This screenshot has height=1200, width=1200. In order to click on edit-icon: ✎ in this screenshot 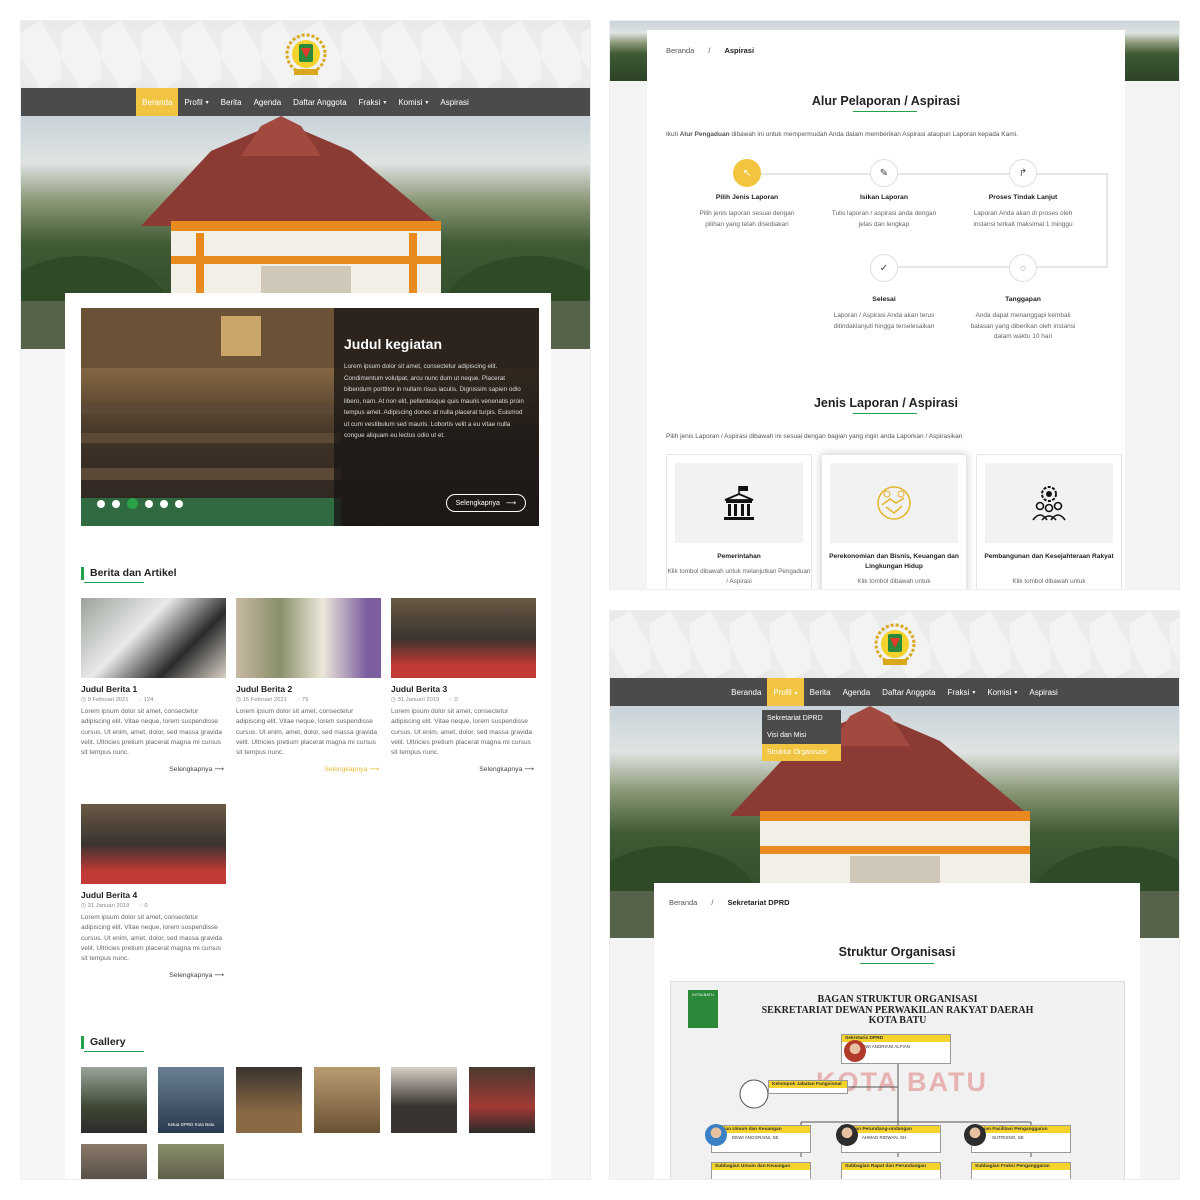, I will do `click(884, 173)`.